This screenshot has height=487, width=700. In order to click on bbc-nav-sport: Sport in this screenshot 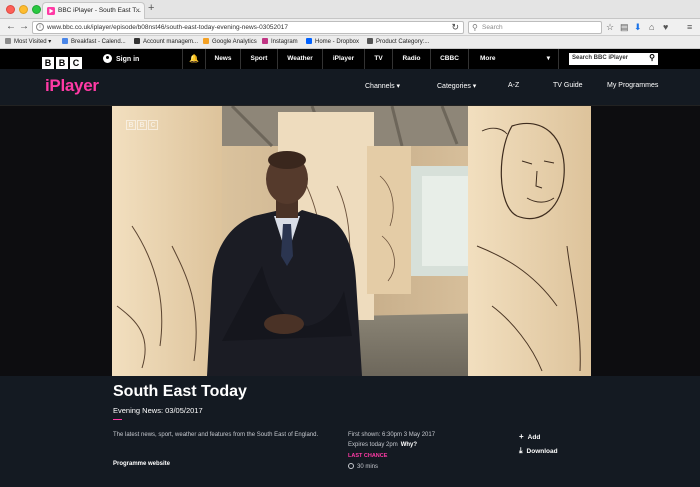, I will do `click(259, 59)`.